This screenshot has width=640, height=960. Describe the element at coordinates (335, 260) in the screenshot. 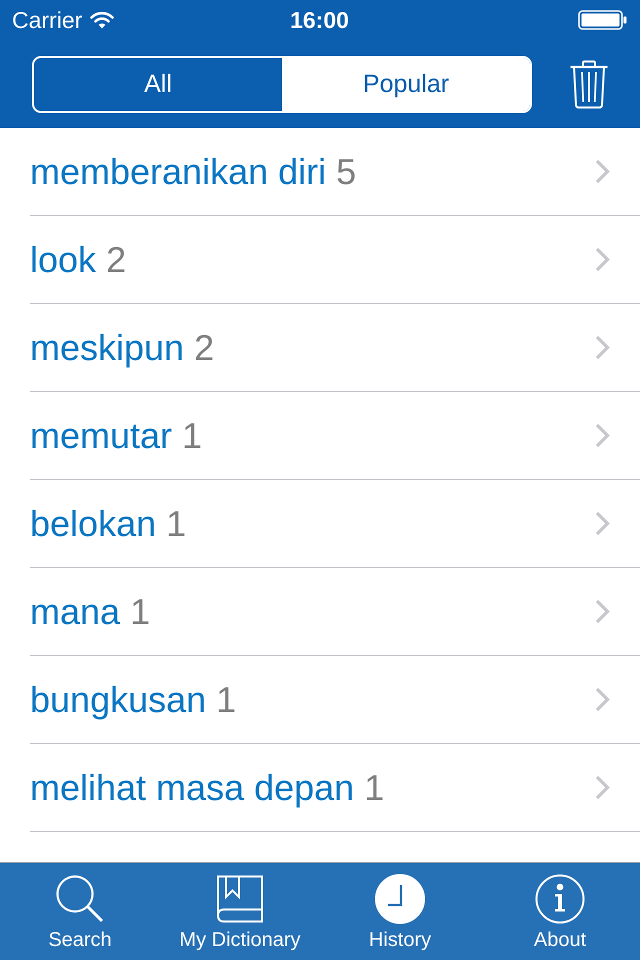

I see `history-row: look 2` at that location.